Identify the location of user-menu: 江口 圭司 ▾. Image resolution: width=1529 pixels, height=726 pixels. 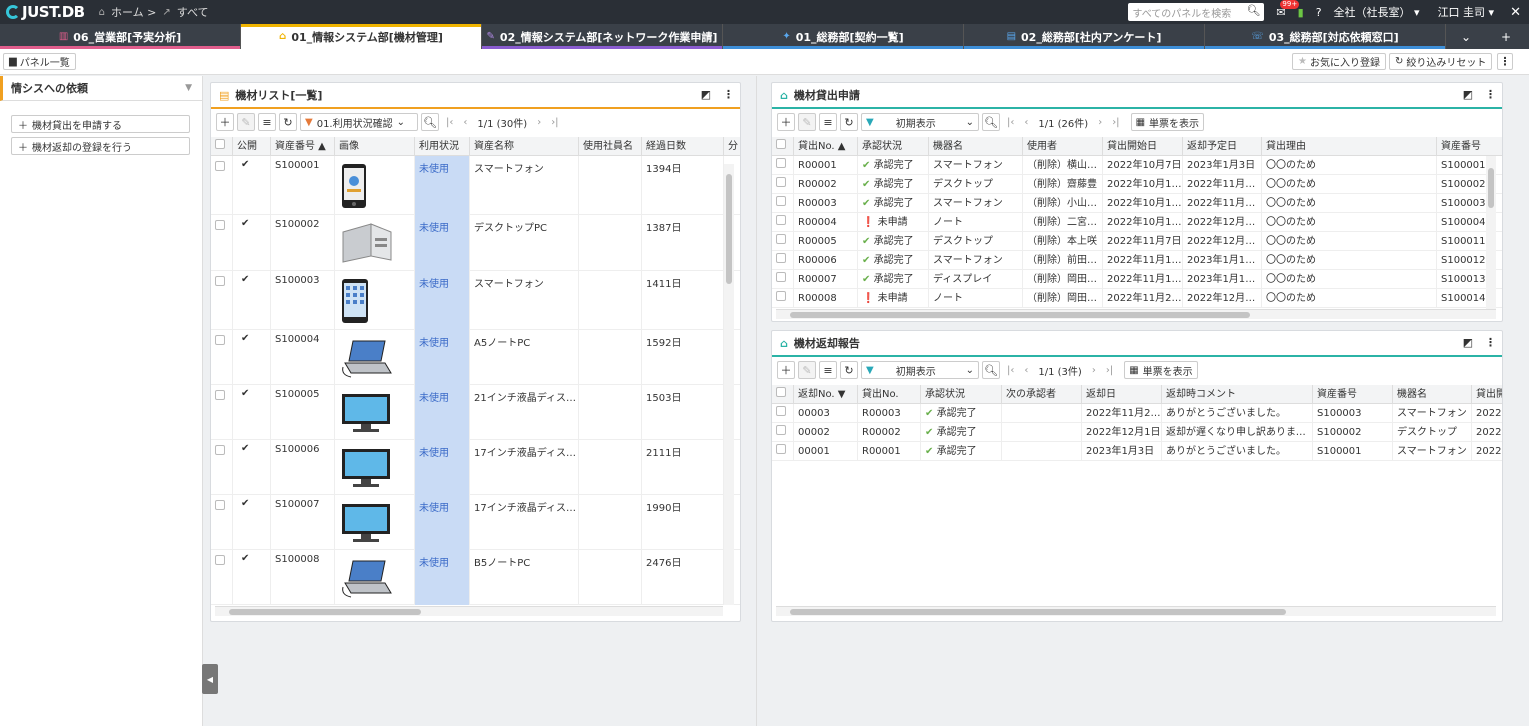
(1466, 12).